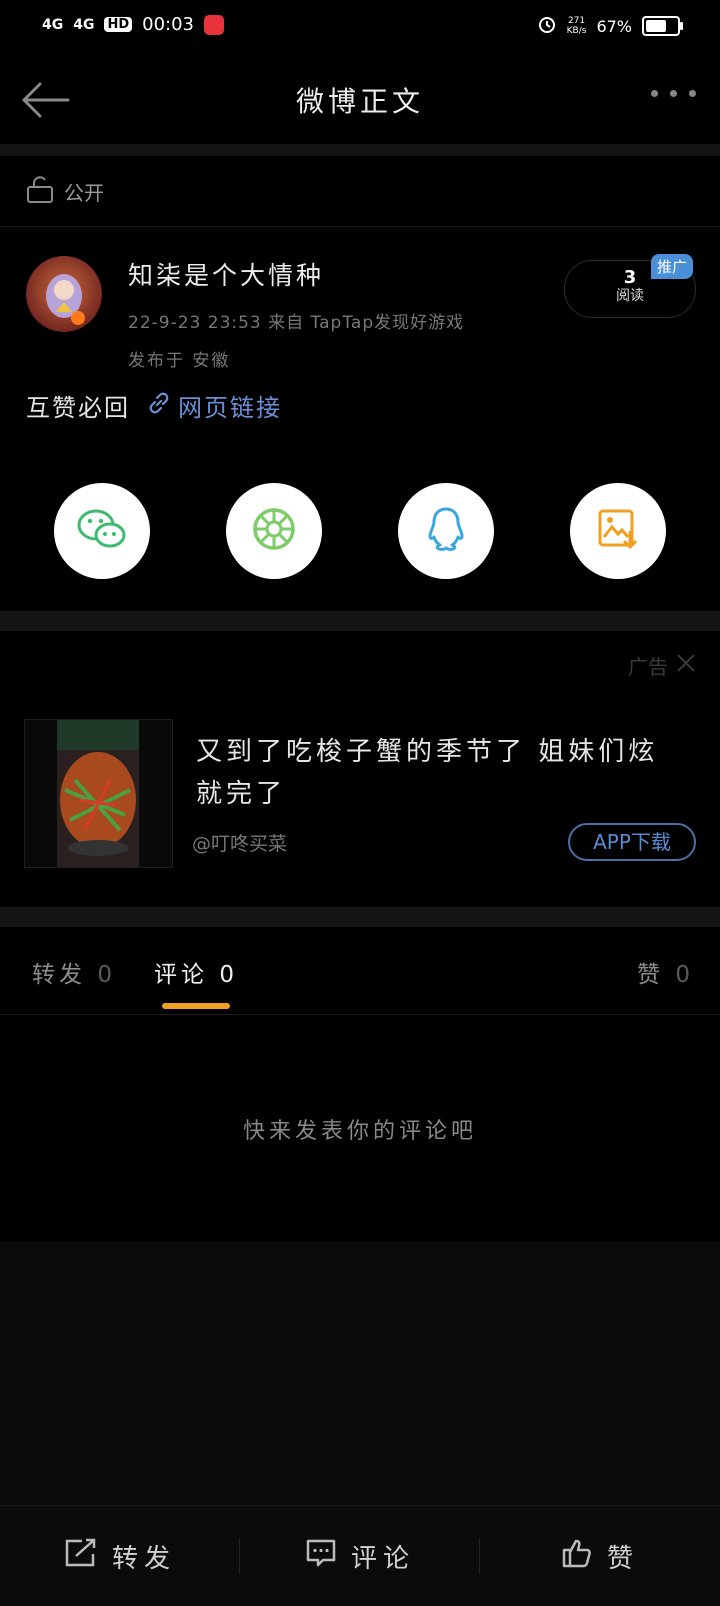 Image resolution: width=720 pixels, height=1606 pixels. What do you see at coordinates (656, 26) in the screenshot?
I see `battery-fill` at bounding box center [656, 26].